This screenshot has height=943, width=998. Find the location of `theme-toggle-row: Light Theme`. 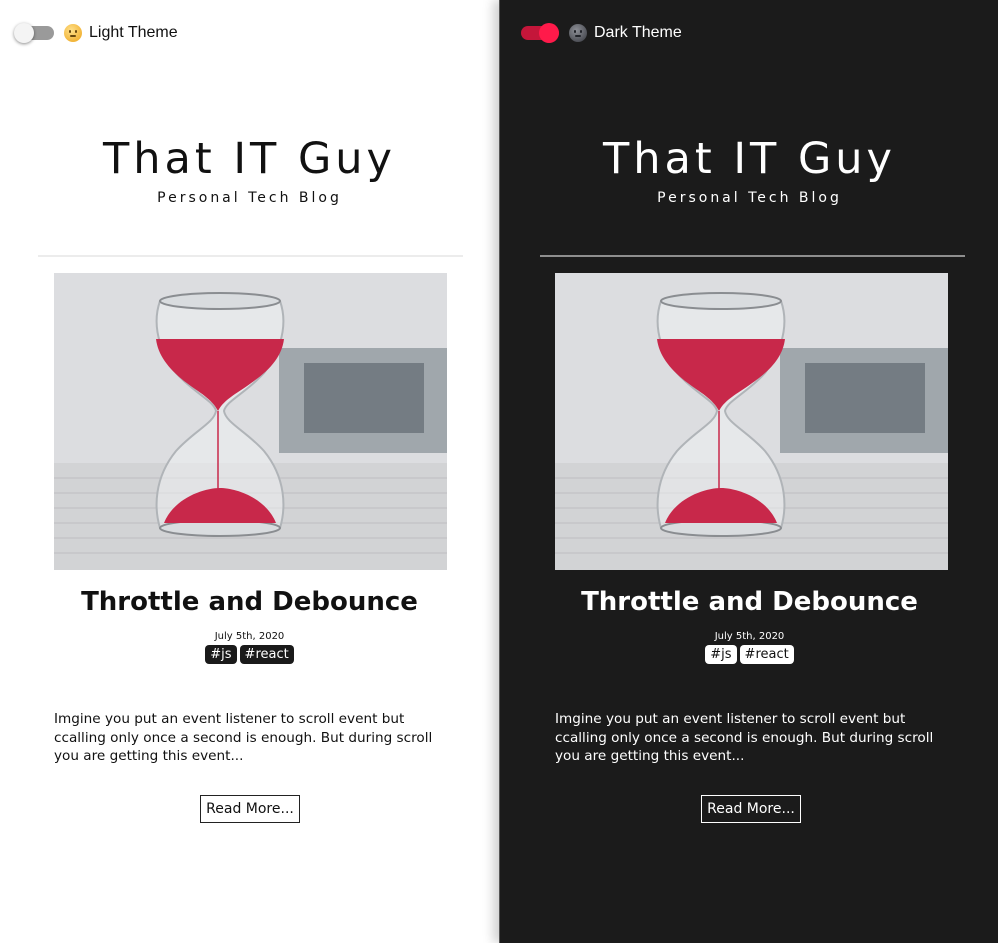

theme-toggle-row: Light Theme is located at coordinates (96, 33).